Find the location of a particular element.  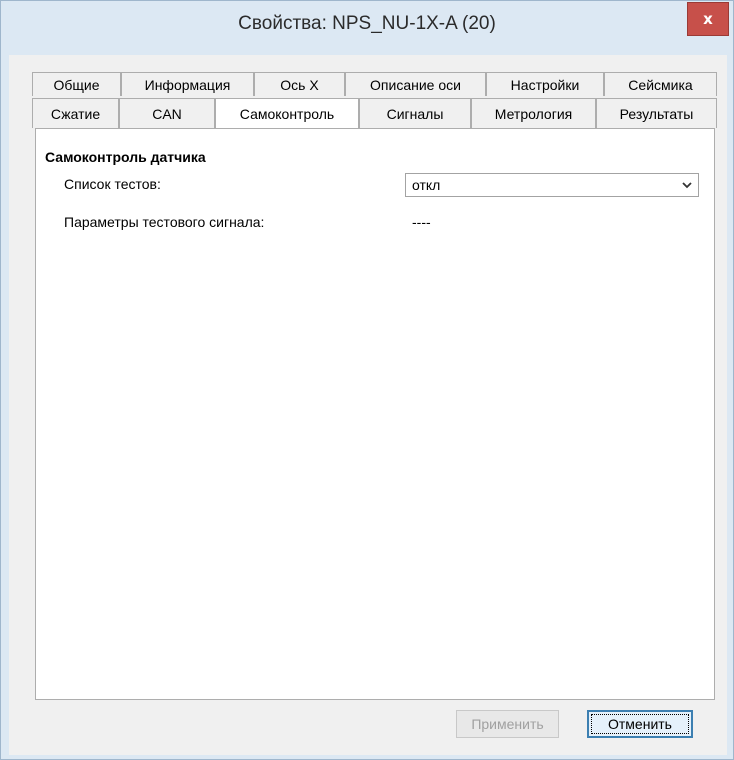

focus-ring is located at coordinates (640, 724).